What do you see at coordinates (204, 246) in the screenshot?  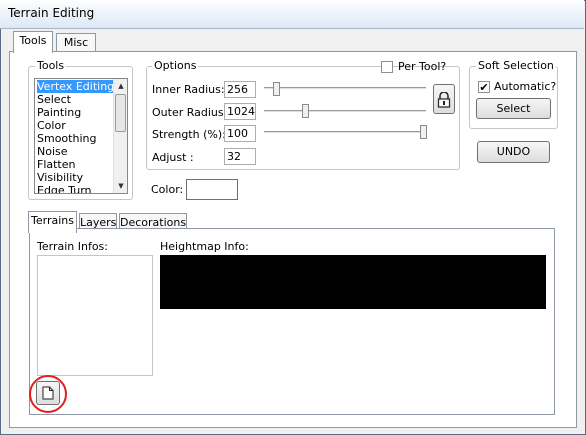 I see `heightmap-info-label: Heightmap Info:` at bounding box center [204, 246].